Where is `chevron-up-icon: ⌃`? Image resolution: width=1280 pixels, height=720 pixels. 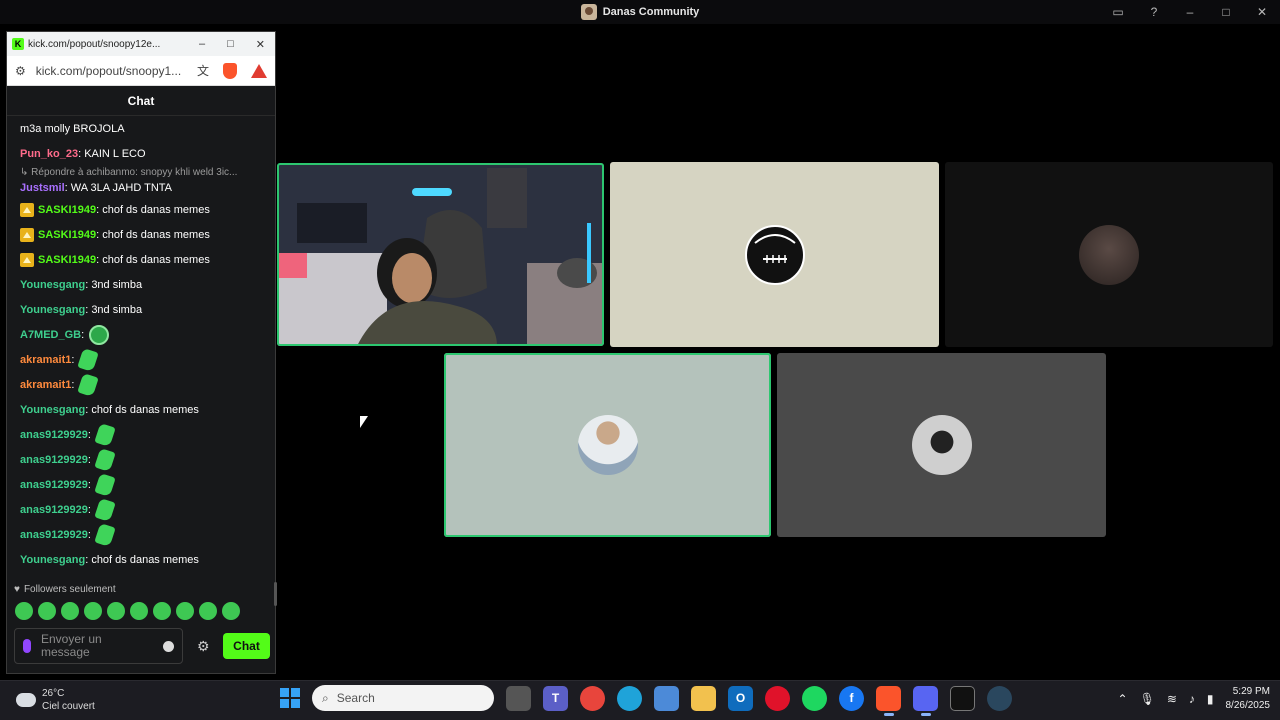
chevron-up-icon: ⌃ is located at coordinates (1123, 699).